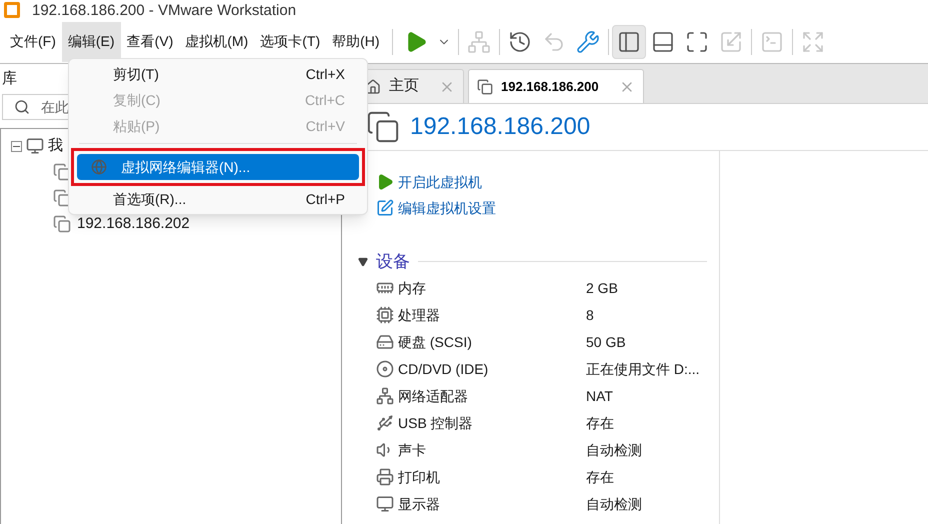 Image resolution: width=928 pixels, height=524 pixels. I want to click on tab: 192.168.186.200, so click(556, 86).